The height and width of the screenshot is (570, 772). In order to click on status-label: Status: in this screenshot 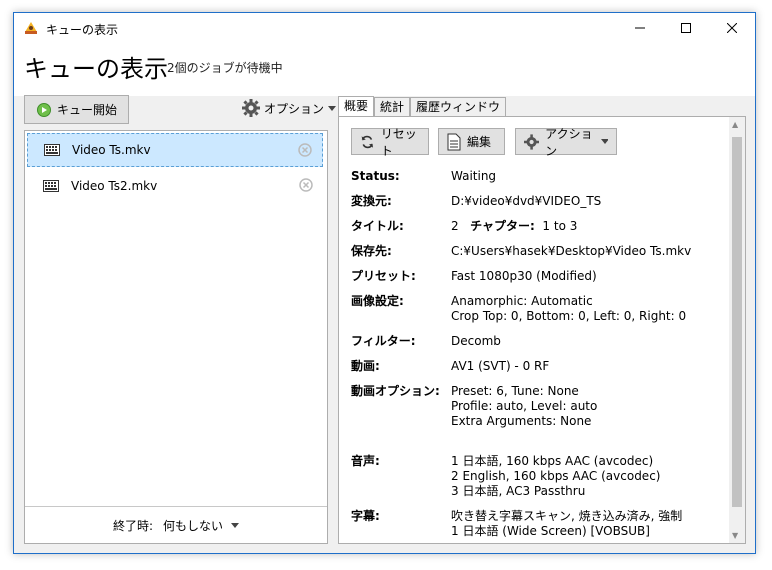, I will do `click(375, 176)`.